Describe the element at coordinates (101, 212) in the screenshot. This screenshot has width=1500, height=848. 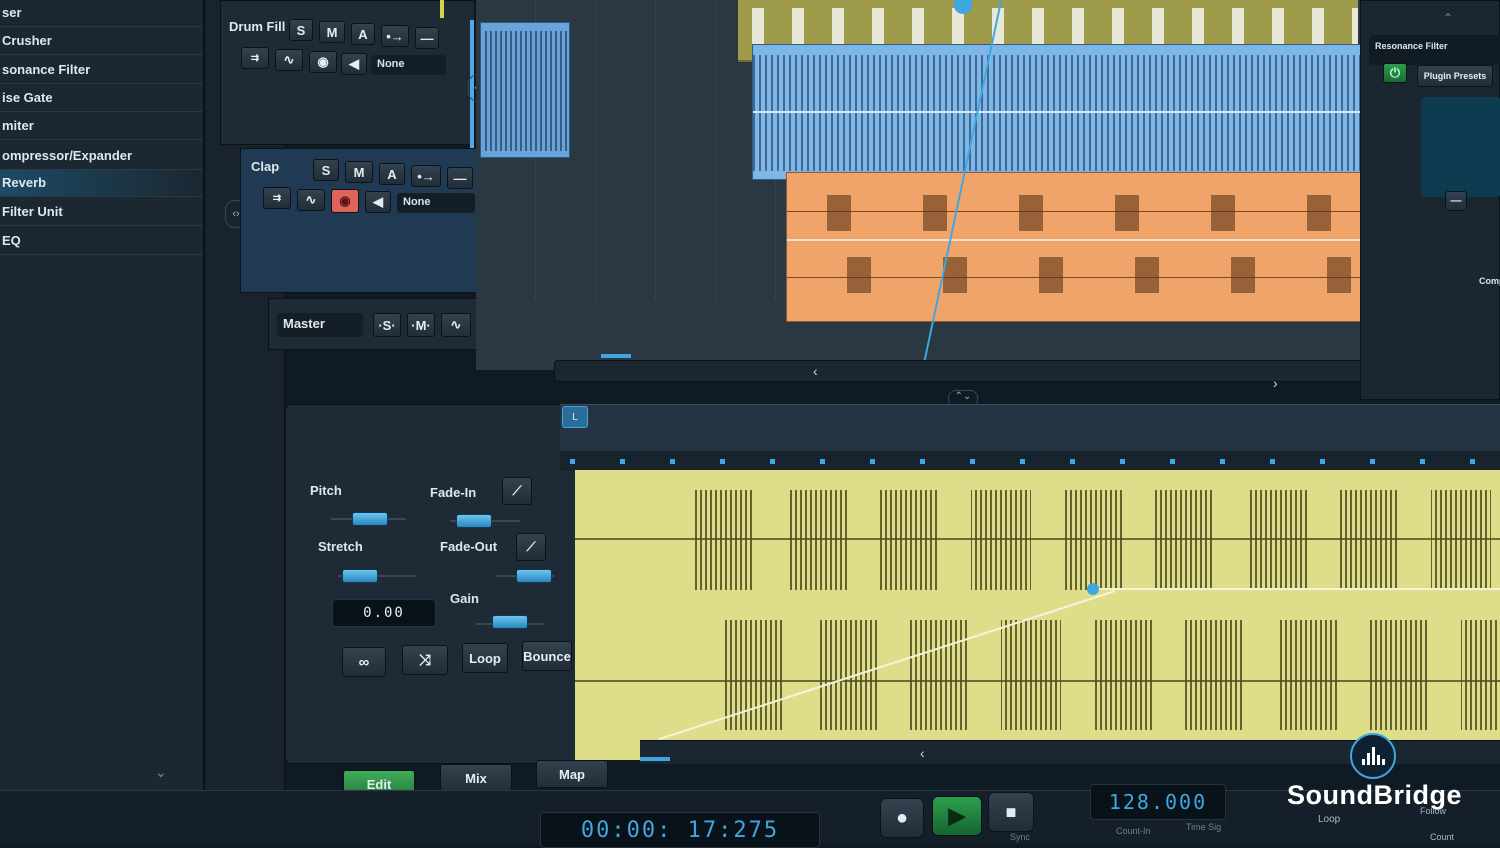
I see `effect-item: Filter Unit` at that location.